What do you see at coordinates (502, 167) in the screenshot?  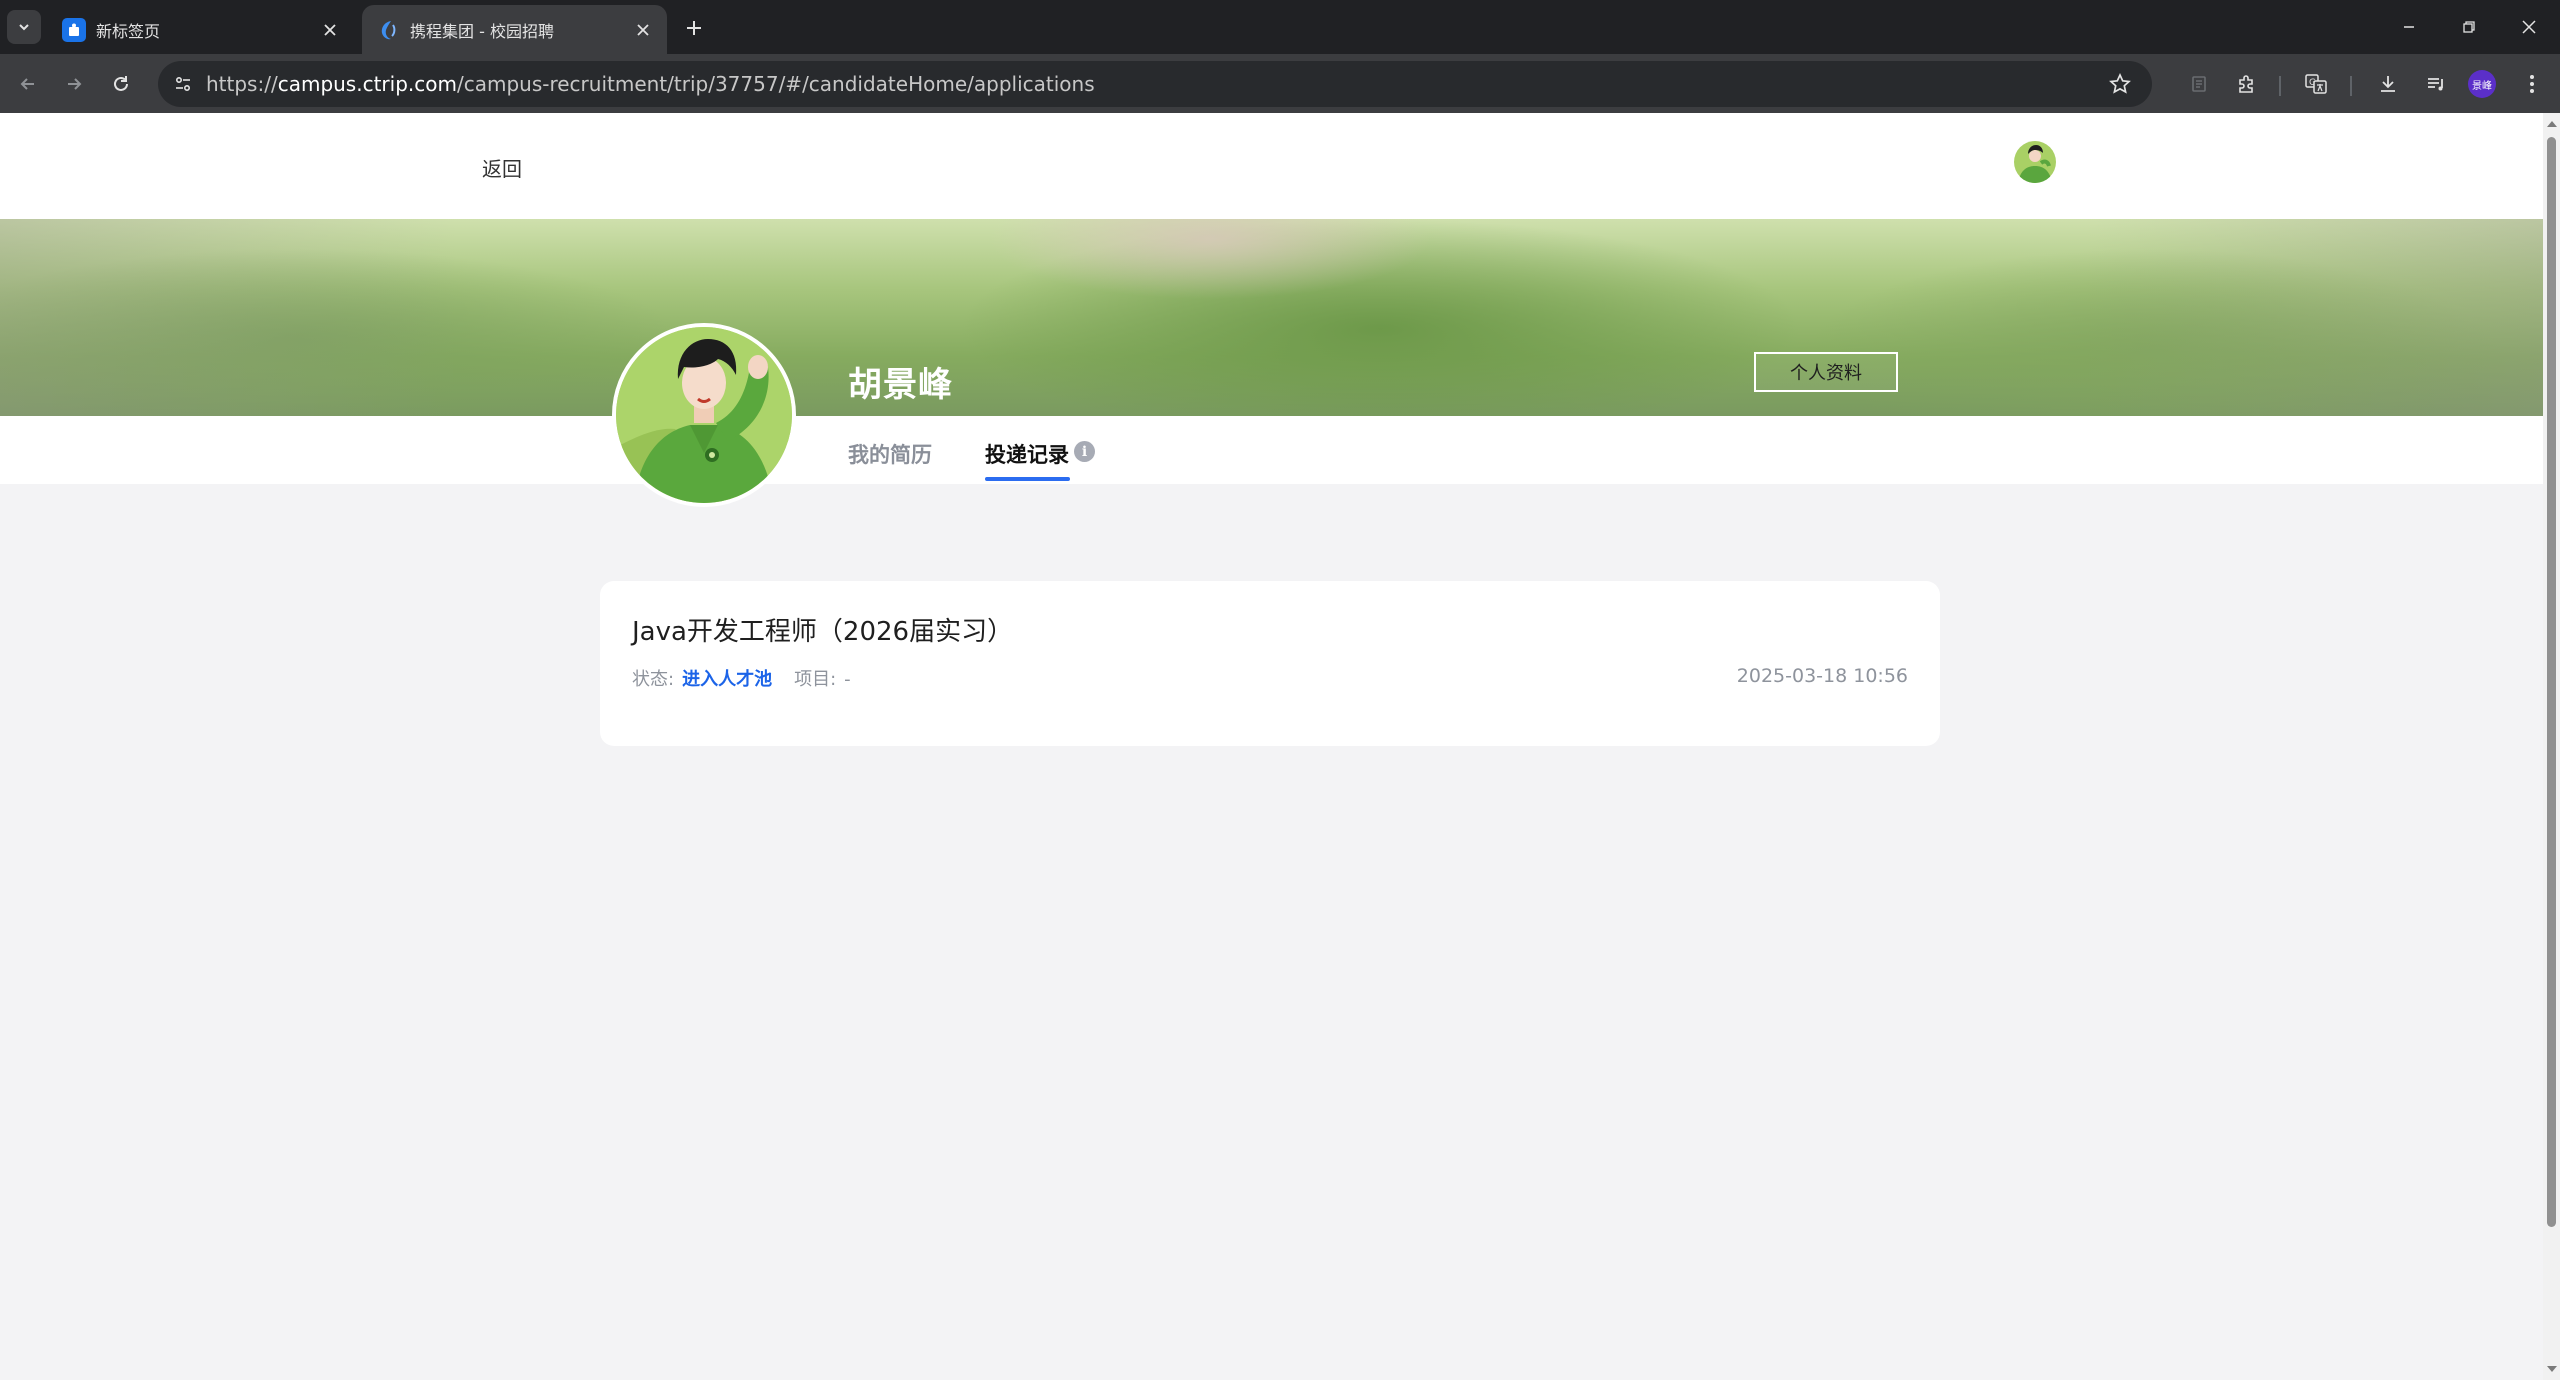 I see `back-link: 返回` at bounding box center [502, 167].